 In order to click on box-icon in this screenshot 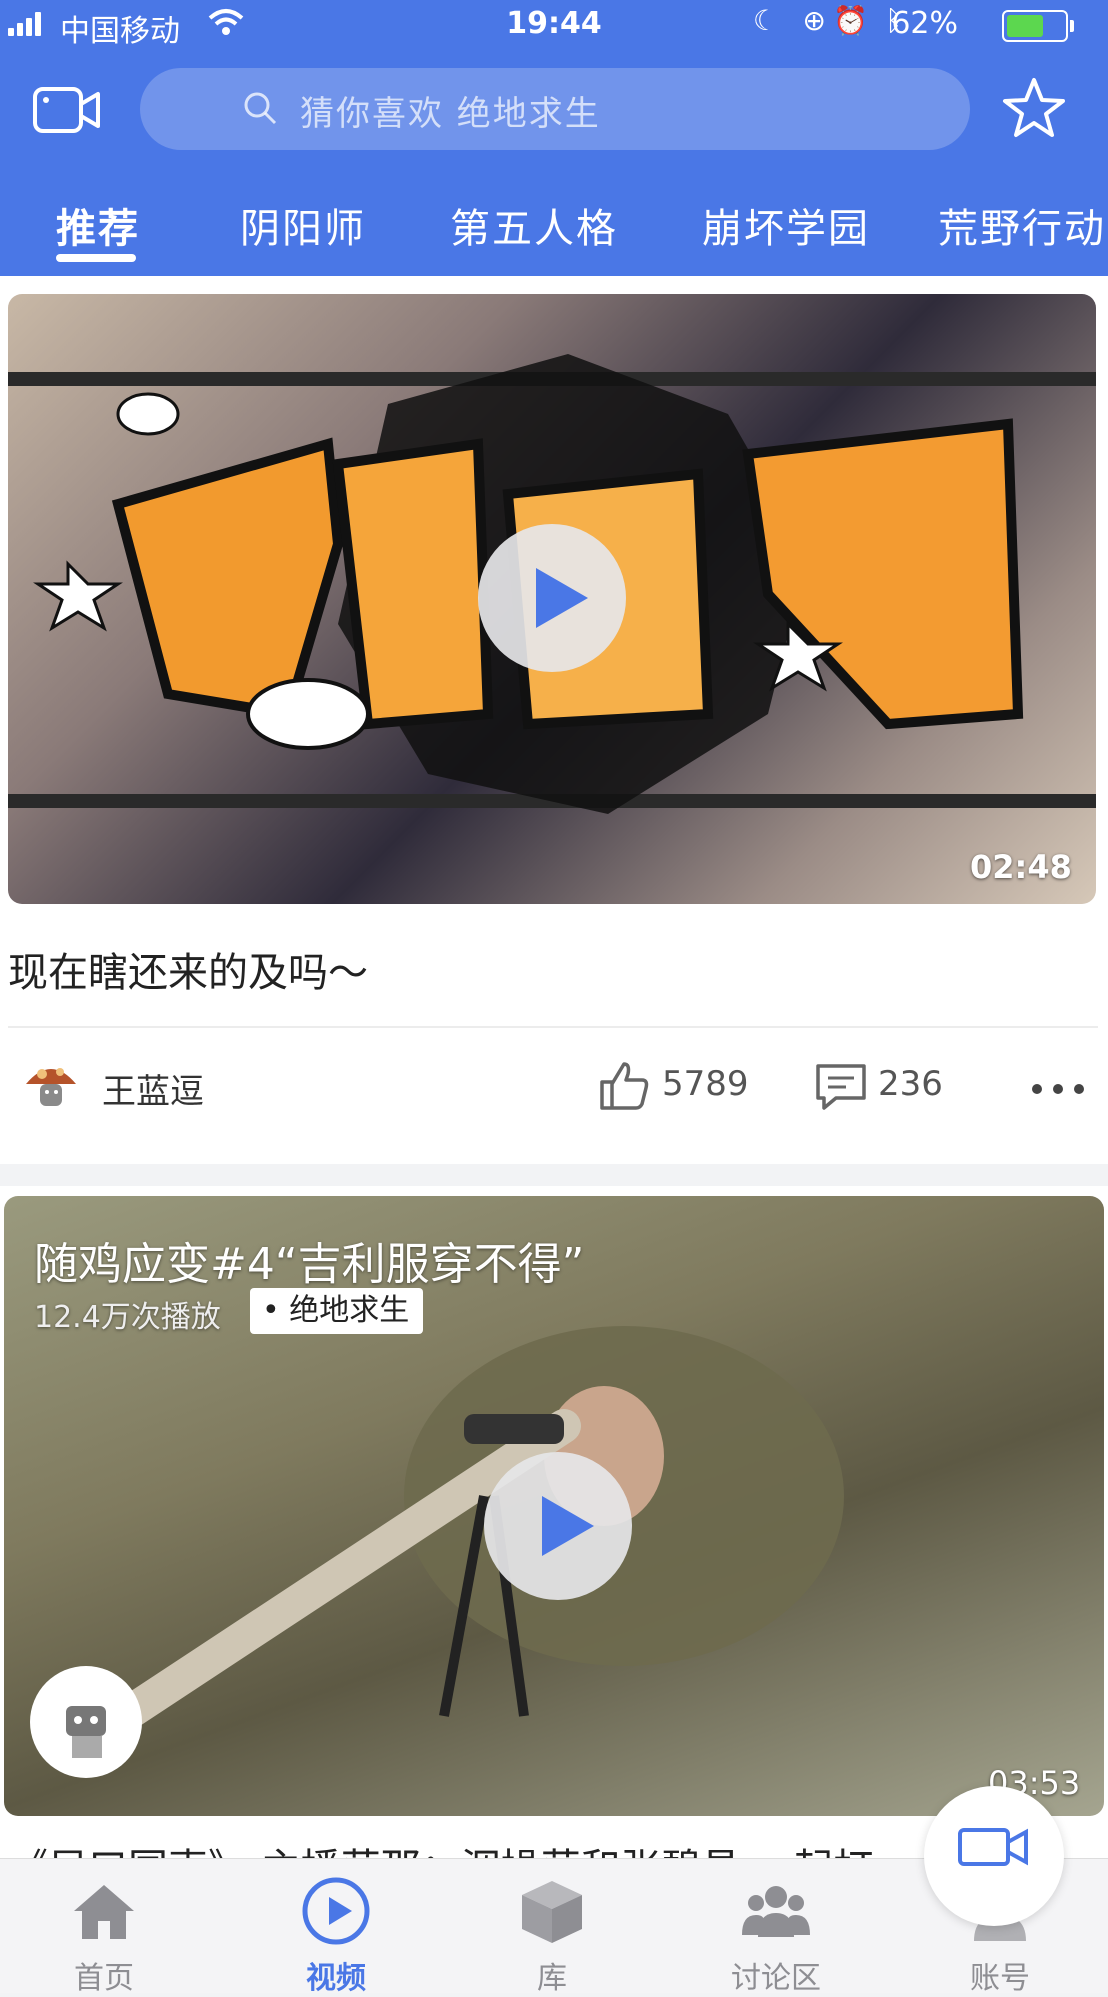, I will do `click(552, 1912)`.